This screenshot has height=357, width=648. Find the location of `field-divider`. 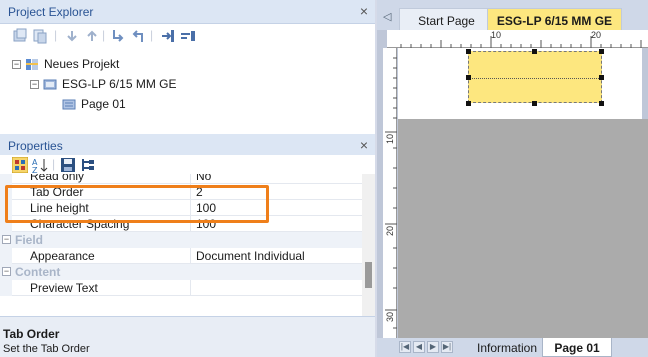

field-divider is located at coordinates (535, 78).